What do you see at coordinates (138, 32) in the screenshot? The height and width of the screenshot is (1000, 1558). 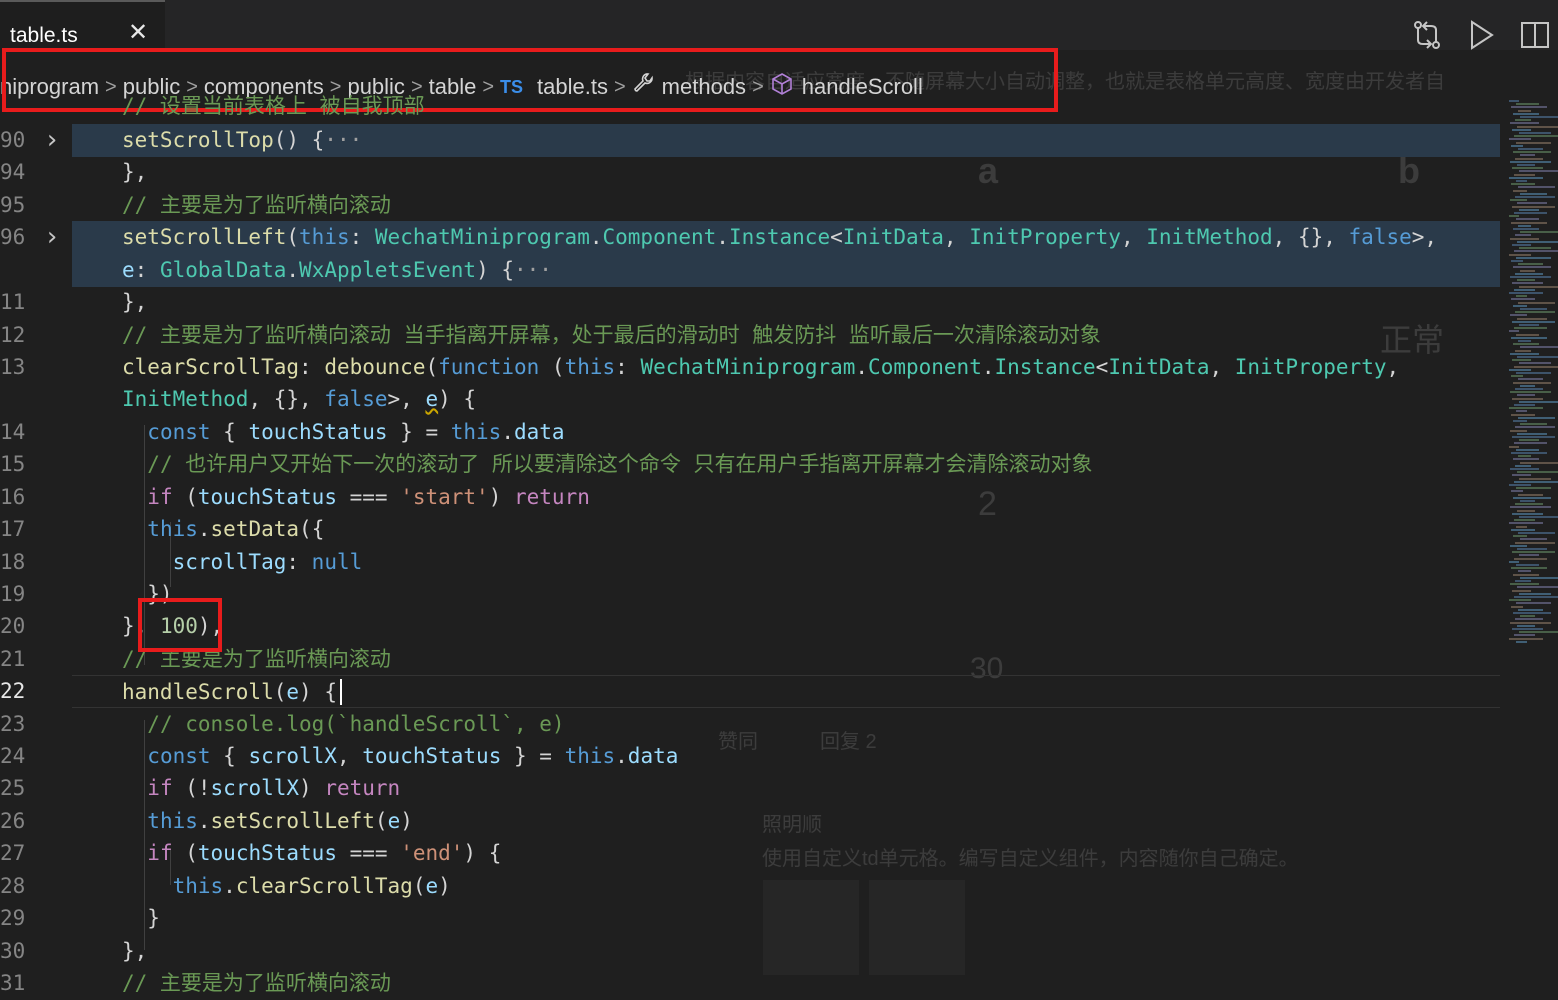 I see `close-icon: ✕` at bounding box center [138, 32].